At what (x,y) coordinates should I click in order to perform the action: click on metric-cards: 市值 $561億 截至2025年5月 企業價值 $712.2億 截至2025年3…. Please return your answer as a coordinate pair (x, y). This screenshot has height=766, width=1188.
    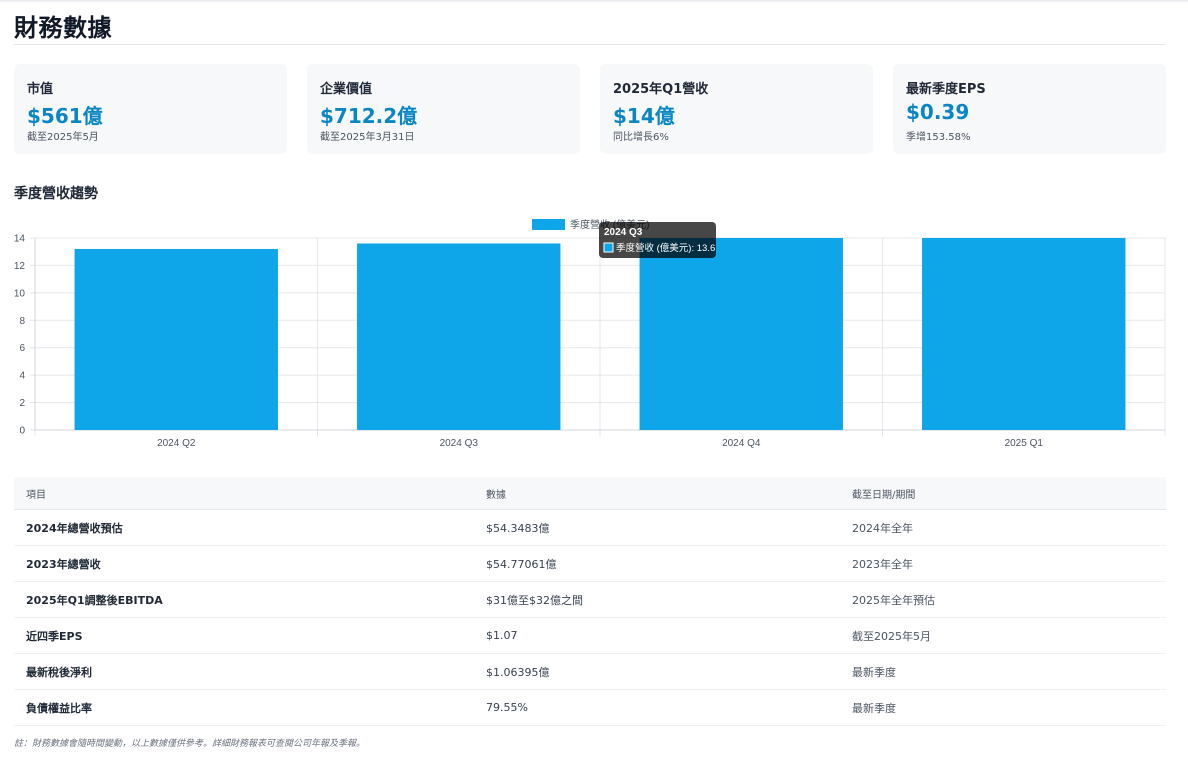
    Looking at the image, I should click on (590, 109).